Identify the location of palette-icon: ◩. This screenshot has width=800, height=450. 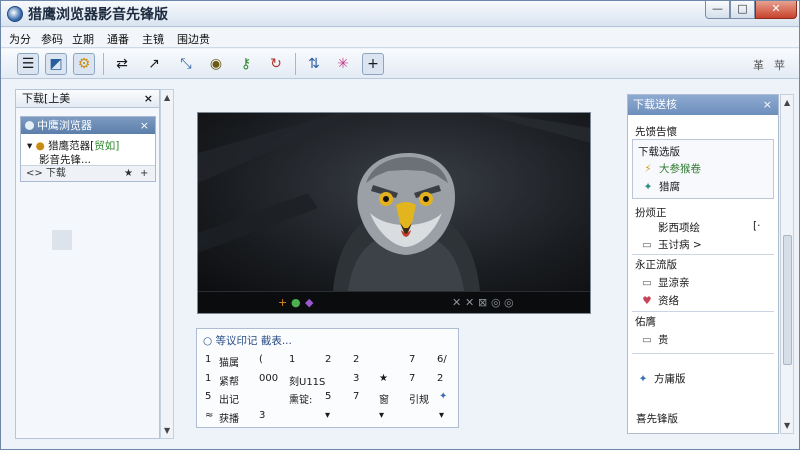
(56, 64).